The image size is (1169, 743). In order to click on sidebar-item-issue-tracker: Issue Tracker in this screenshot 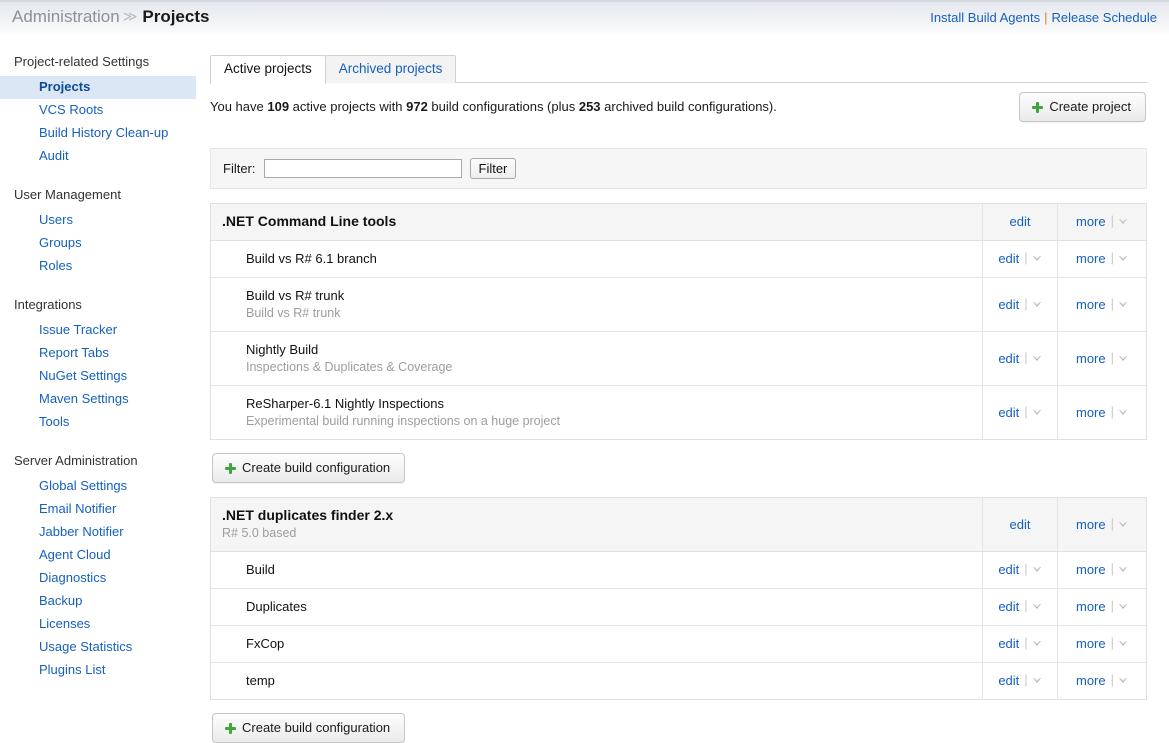, I will do `click(104, 330)`.